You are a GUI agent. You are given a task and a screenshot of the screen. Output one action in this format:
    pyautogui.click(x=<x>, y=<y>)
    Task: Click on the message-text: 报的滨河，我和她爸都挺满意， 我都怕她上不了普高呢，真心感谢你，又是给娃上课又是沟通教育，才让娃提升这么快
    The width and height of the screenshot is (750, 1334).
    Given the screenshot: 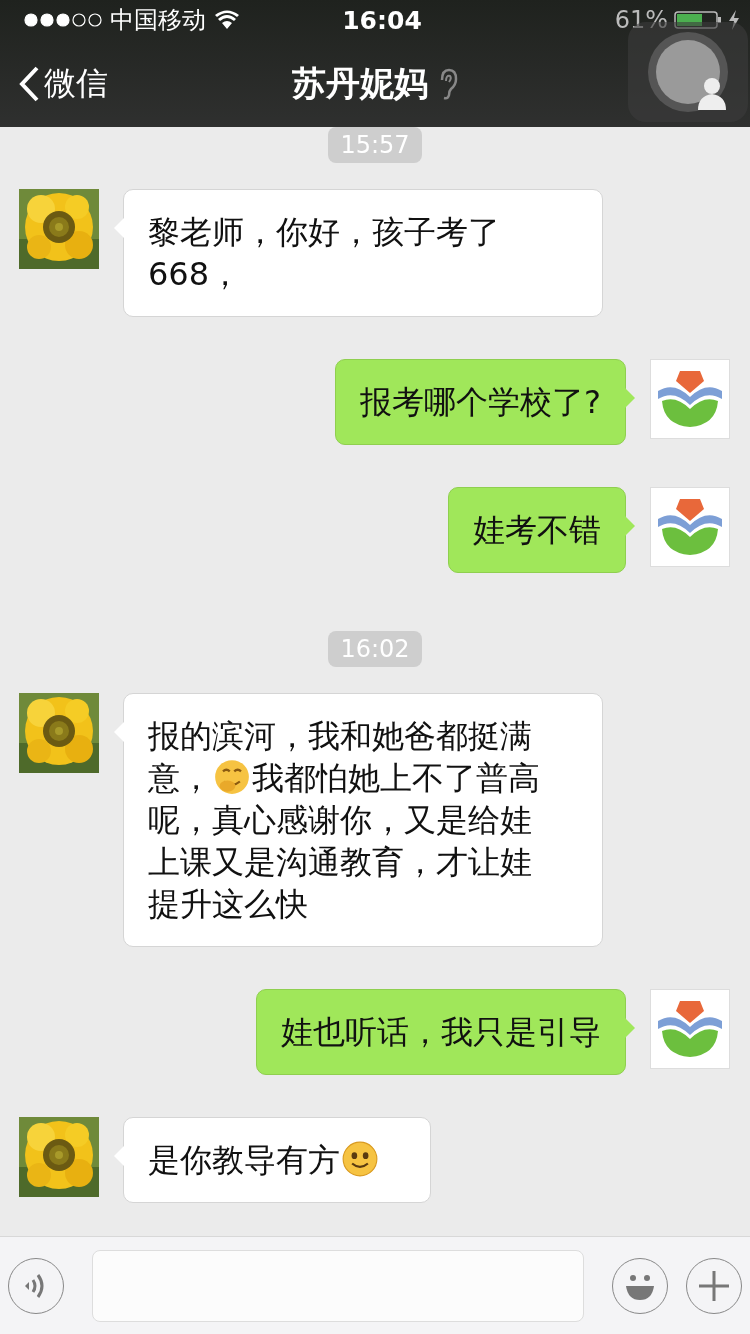 What is the action you would take?
    pyautogui.click(x=344, y=820)
    